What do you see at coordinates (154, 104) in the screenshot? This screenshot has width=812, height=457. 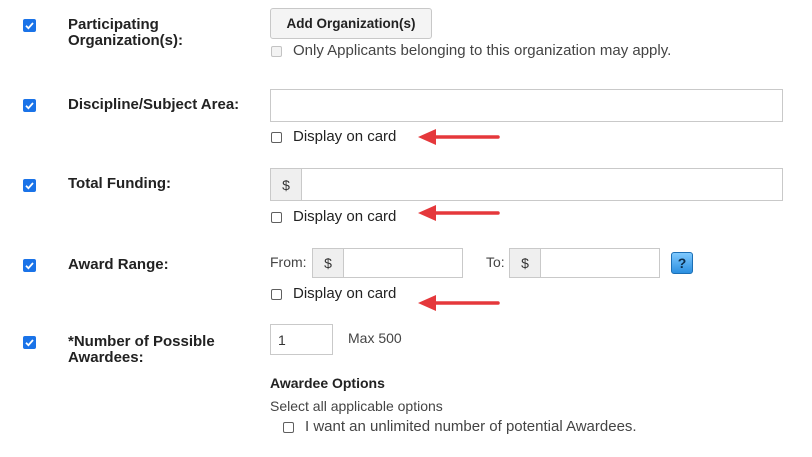 I see `discipline-label: Discipline/Subject Area:` at bounding box center [154, 104].